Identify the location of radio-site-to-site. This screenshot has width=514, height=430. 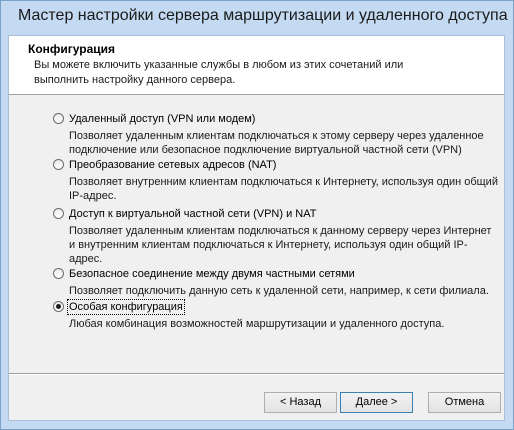
(58, 273).